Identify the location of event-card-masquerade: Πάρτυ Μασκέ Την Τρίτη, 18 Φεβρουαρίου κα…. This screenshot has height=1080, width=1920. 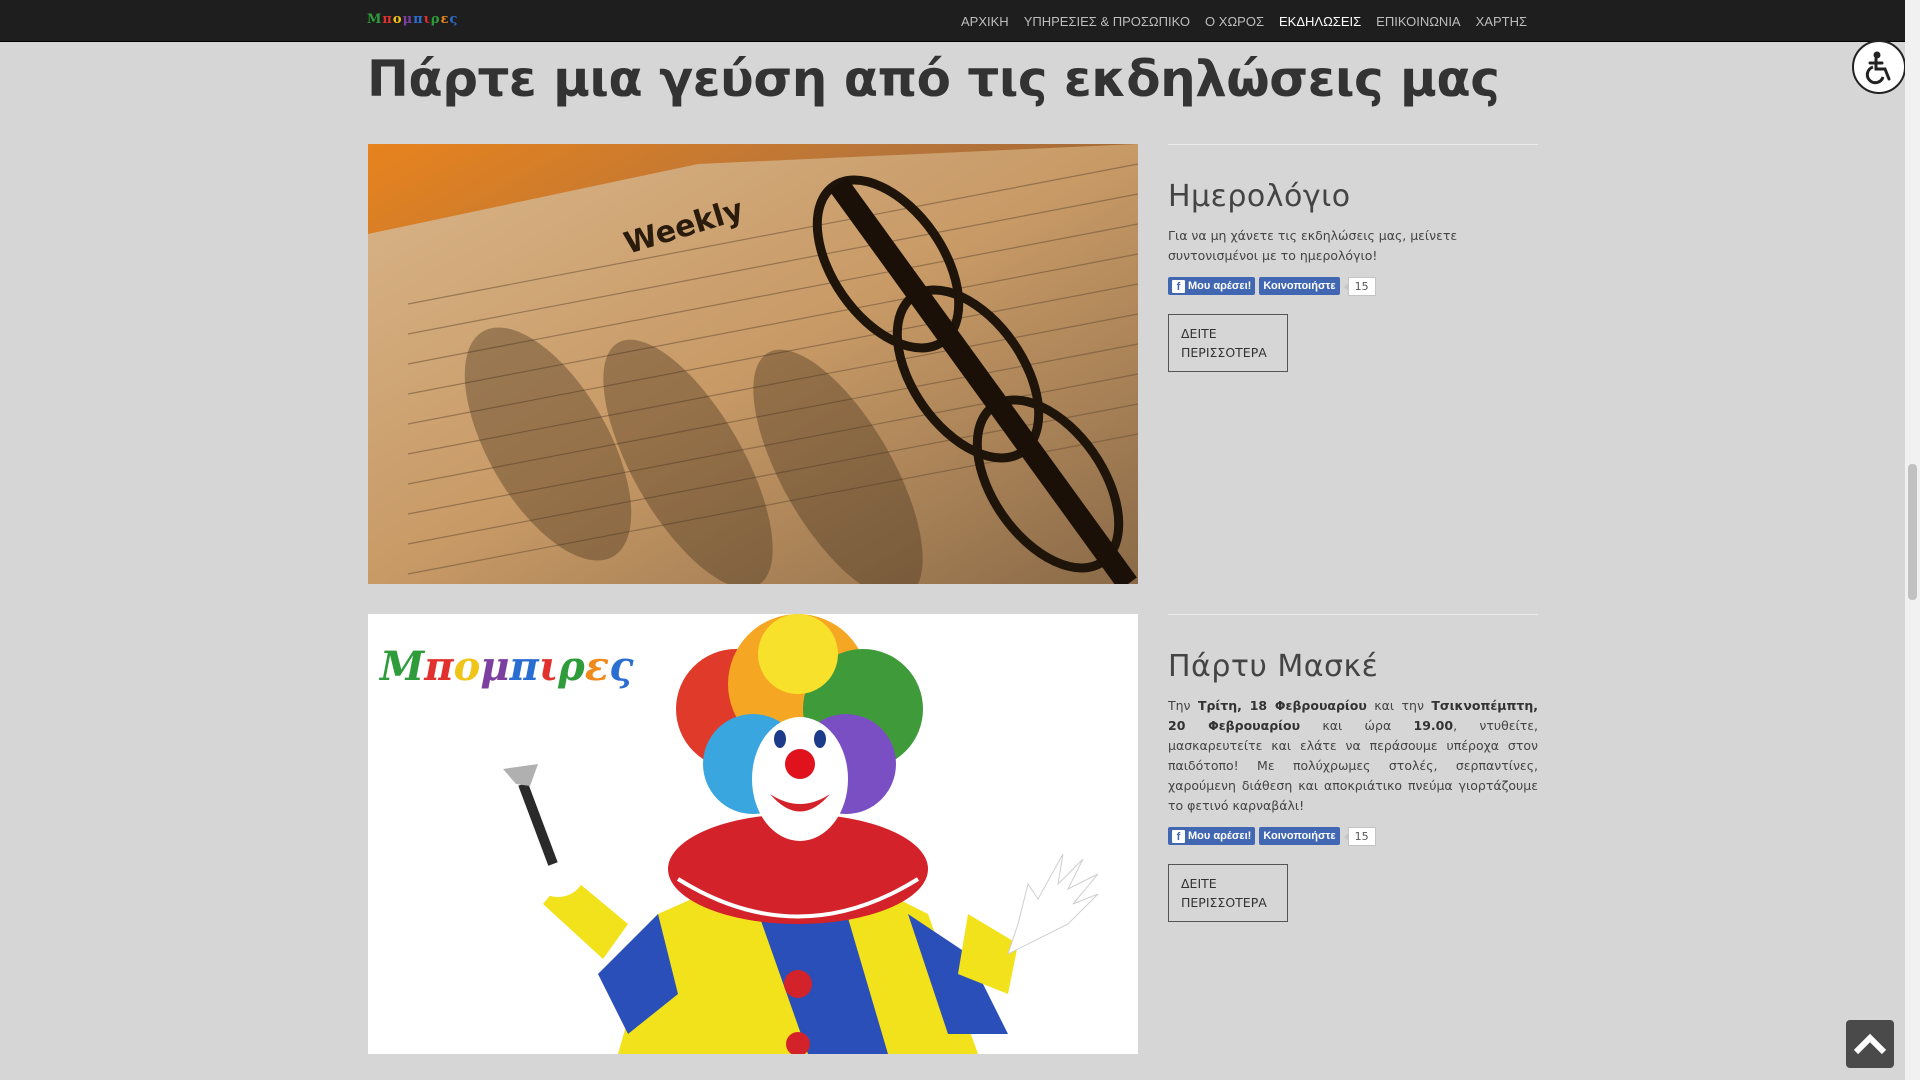
(1353, 768).